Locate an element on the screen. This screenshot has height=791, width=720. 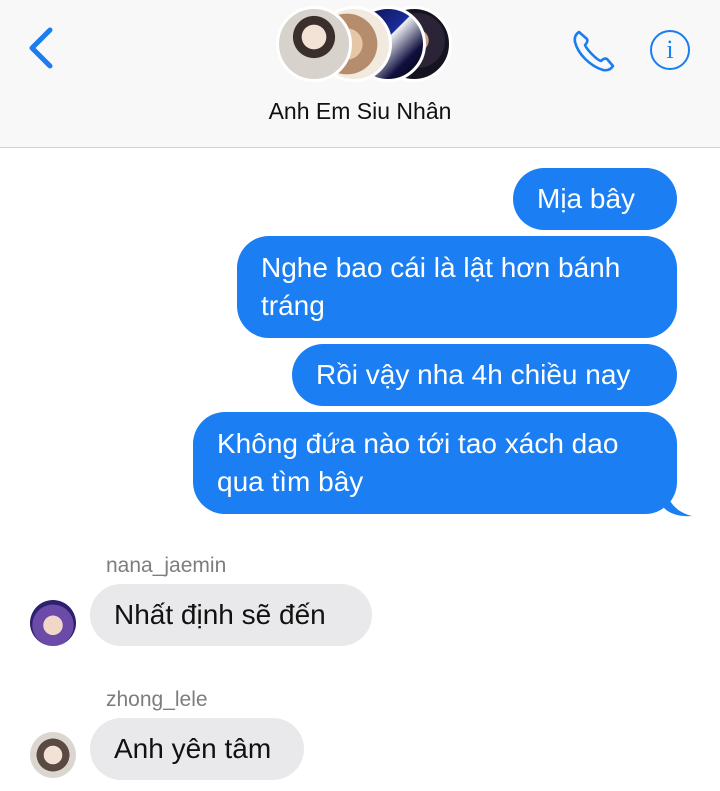
back-button is located at coordinates (42, 48).